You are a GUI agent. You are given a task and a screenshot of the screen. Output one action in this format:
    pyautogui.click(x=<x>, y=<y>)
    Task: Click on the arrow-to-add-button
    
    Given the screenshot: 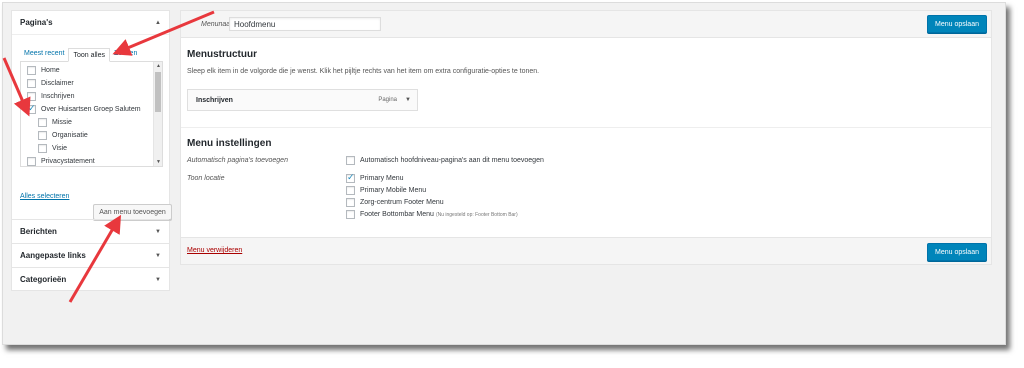 What is the action you would take?
    pyautogui.click(x=95, y=258)
    